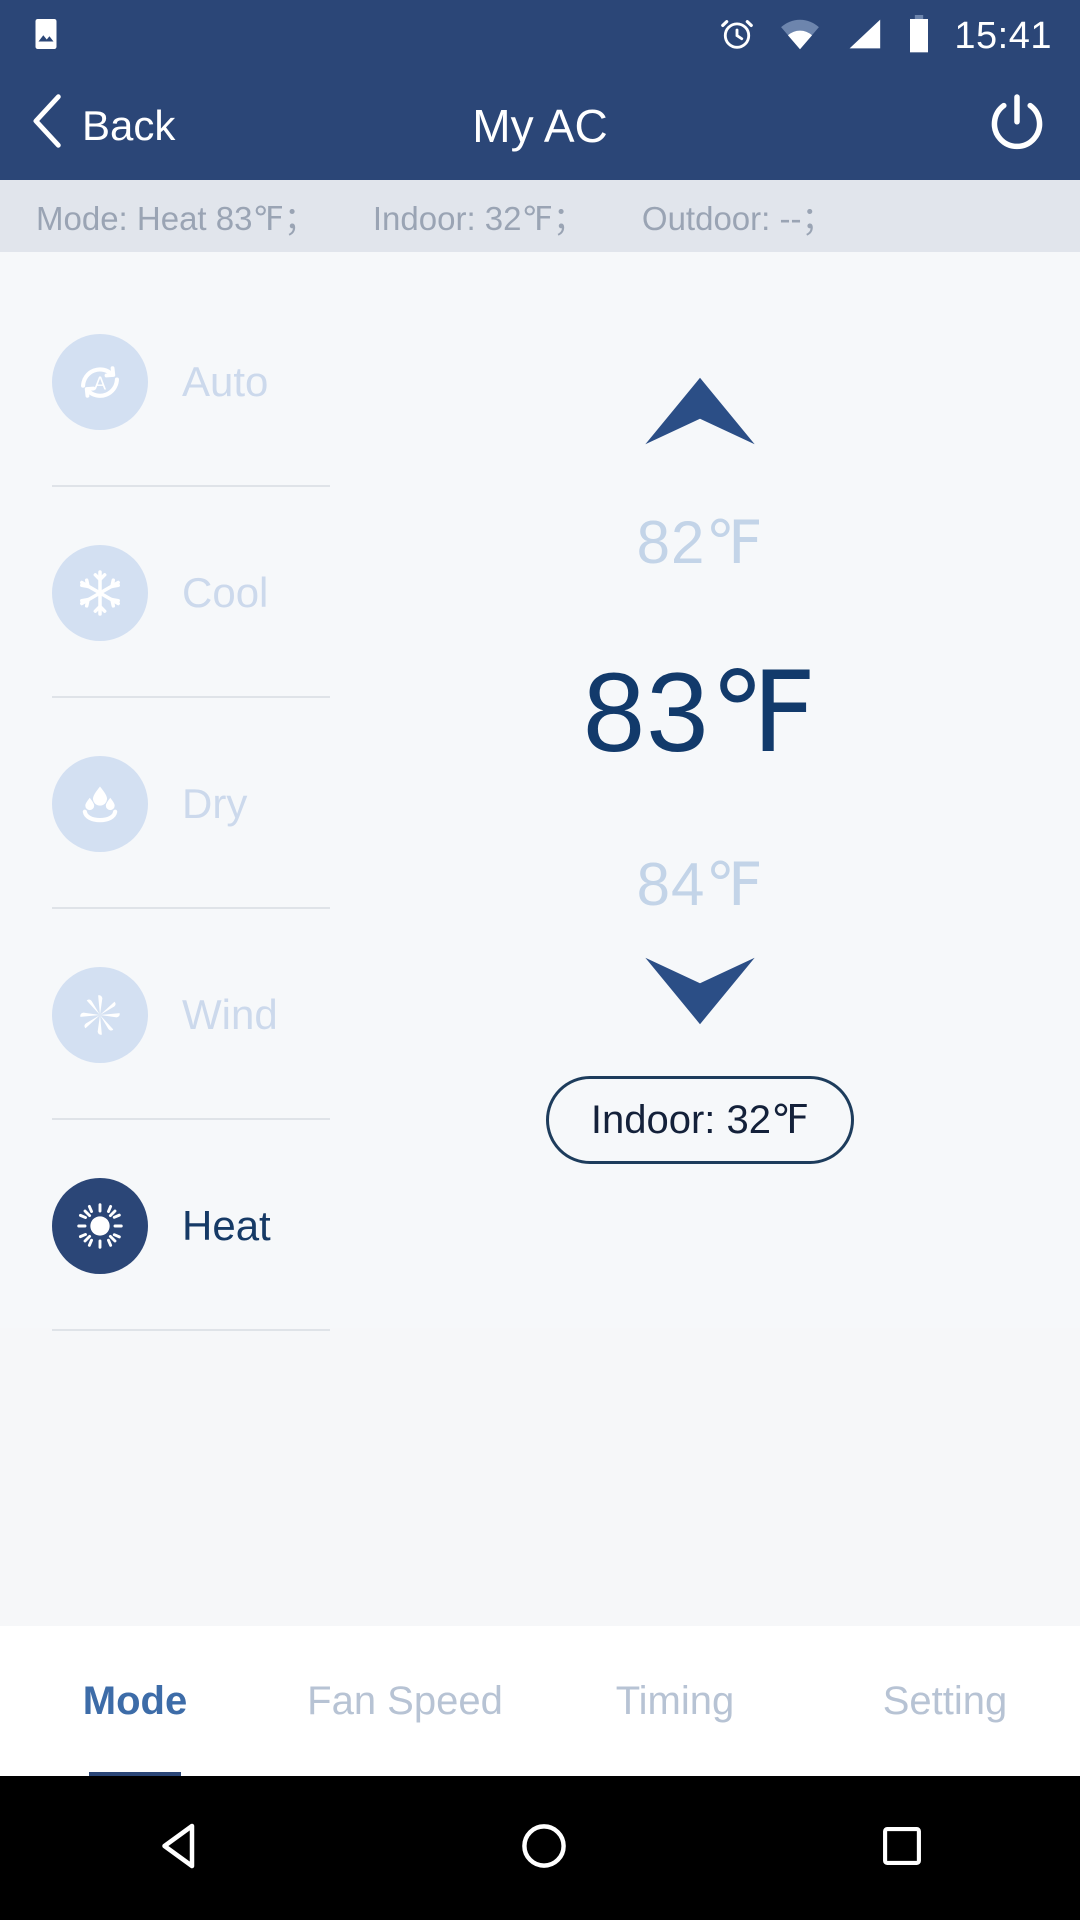 The height and width of the screenshot is (1920, 1080). What do you see at coordinates (737, 36) in the screenshot?
I see `alarm-icon` at bounding box center [737, 36].